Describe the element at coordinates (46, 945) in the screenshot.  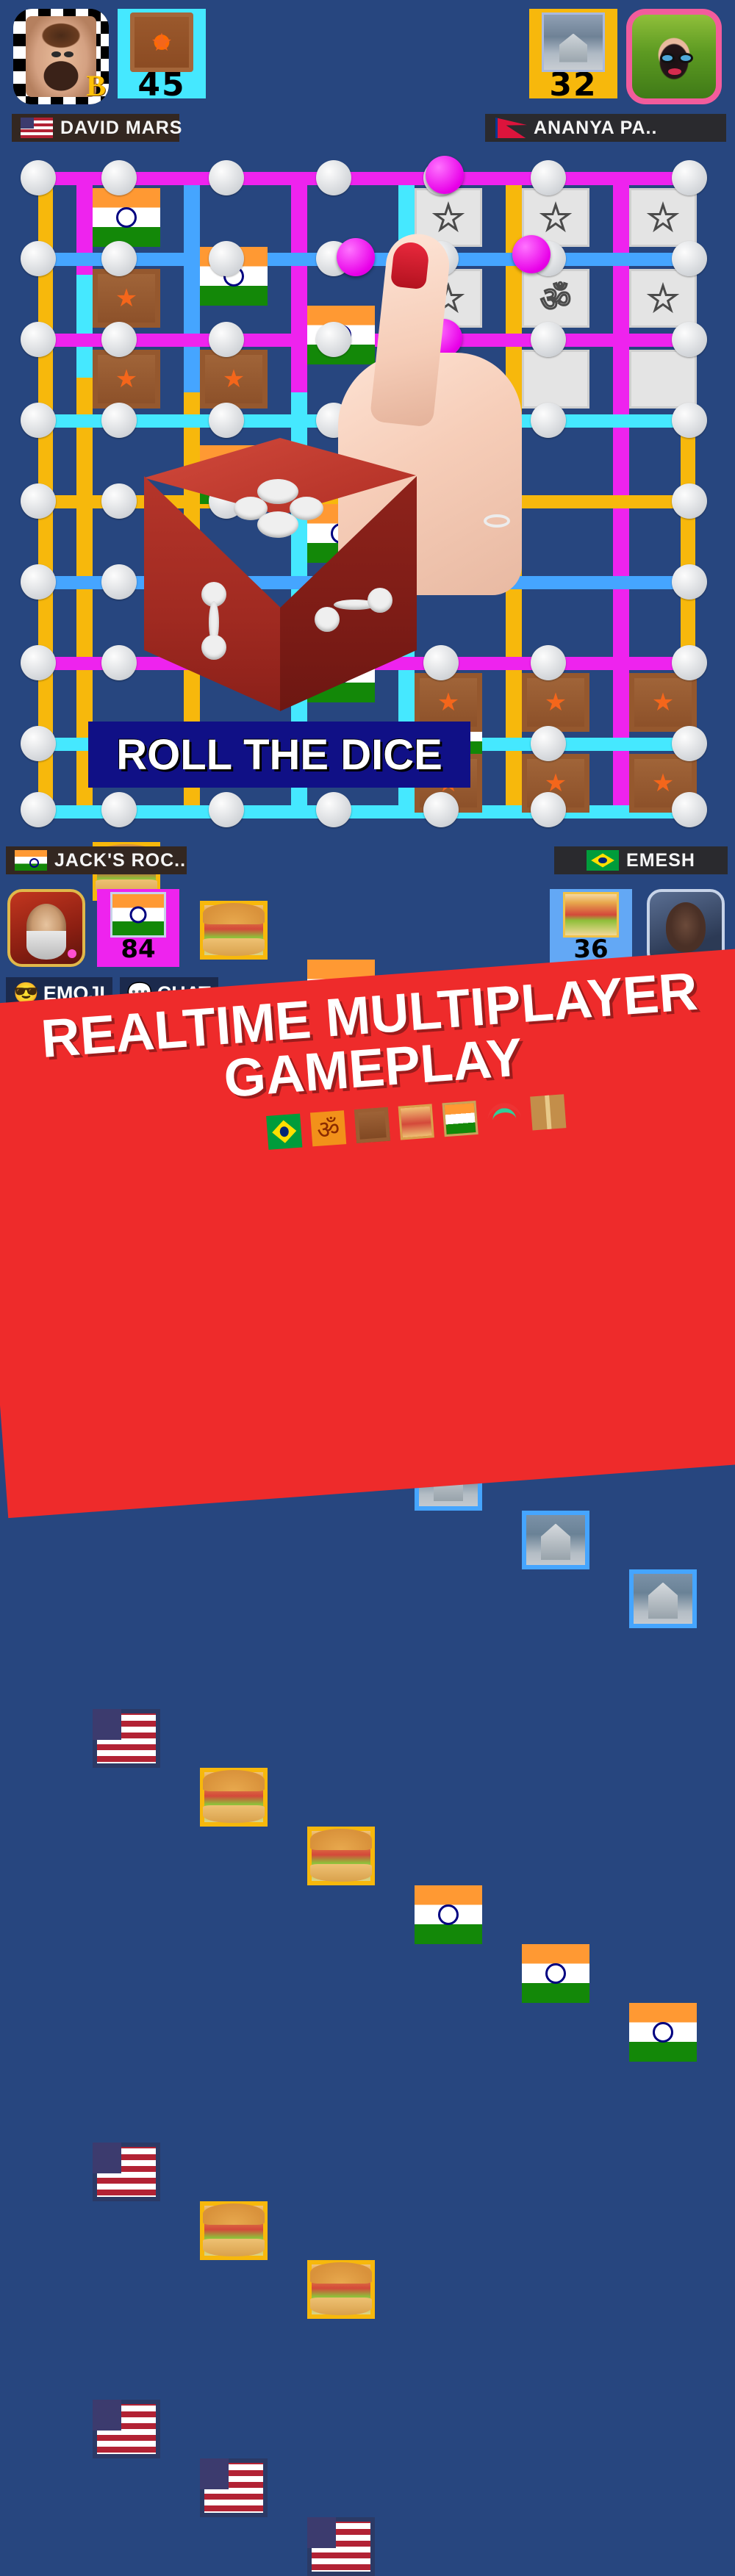
I see `avatar-beard` at that location.